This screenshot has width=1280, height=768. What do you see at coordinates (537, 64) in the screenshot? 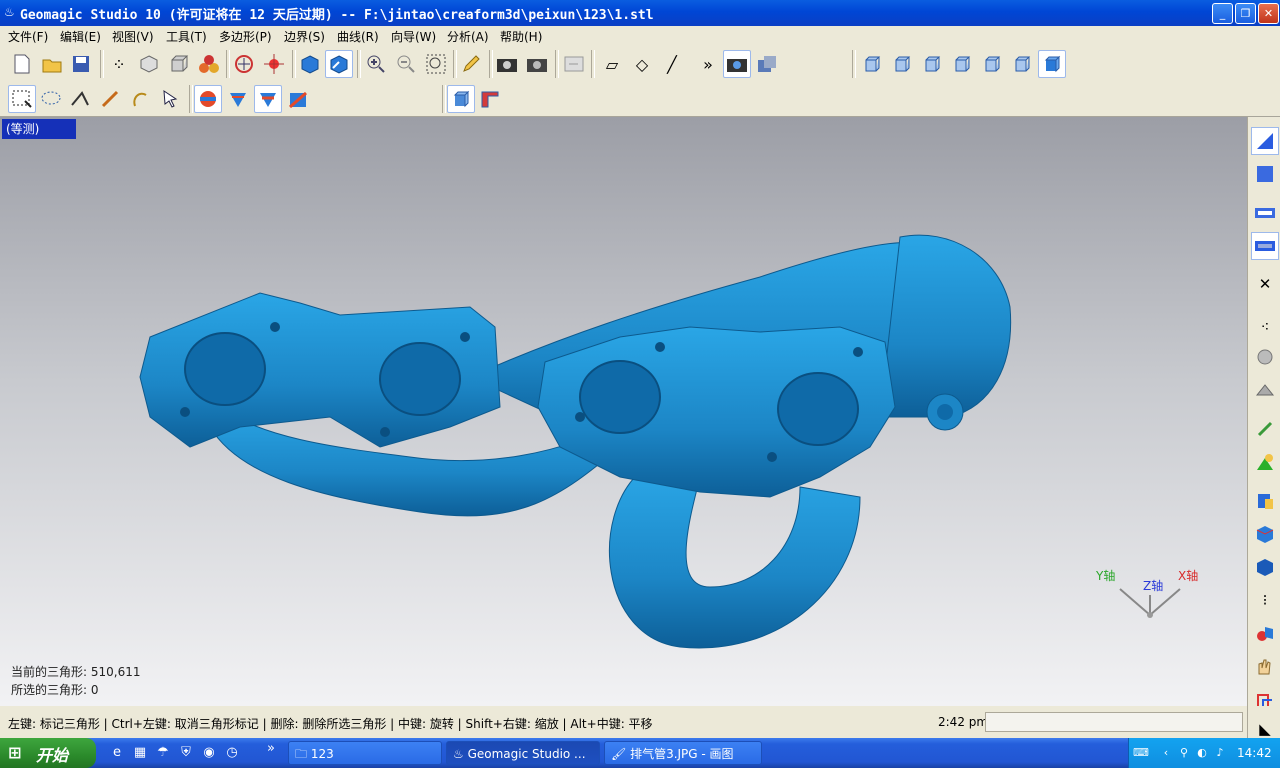
I see `camera-list-icon` at bounding box center [537, 64].